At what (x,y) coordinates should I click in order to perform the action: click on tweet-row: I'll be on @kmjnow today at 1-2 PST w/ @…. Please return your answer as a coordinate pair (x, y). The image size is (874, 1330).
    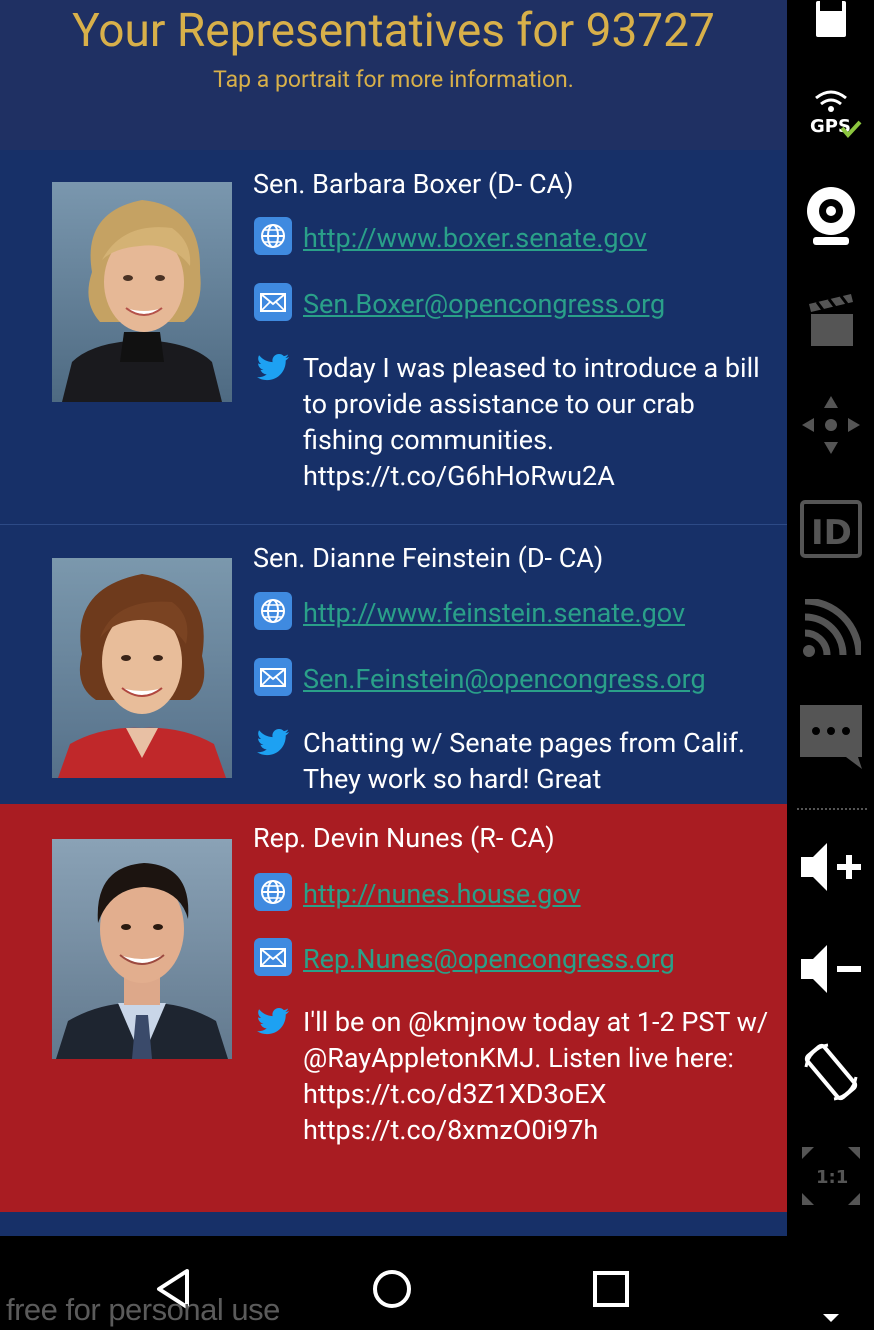
    Looking at the image, I should click on (515, 1102).